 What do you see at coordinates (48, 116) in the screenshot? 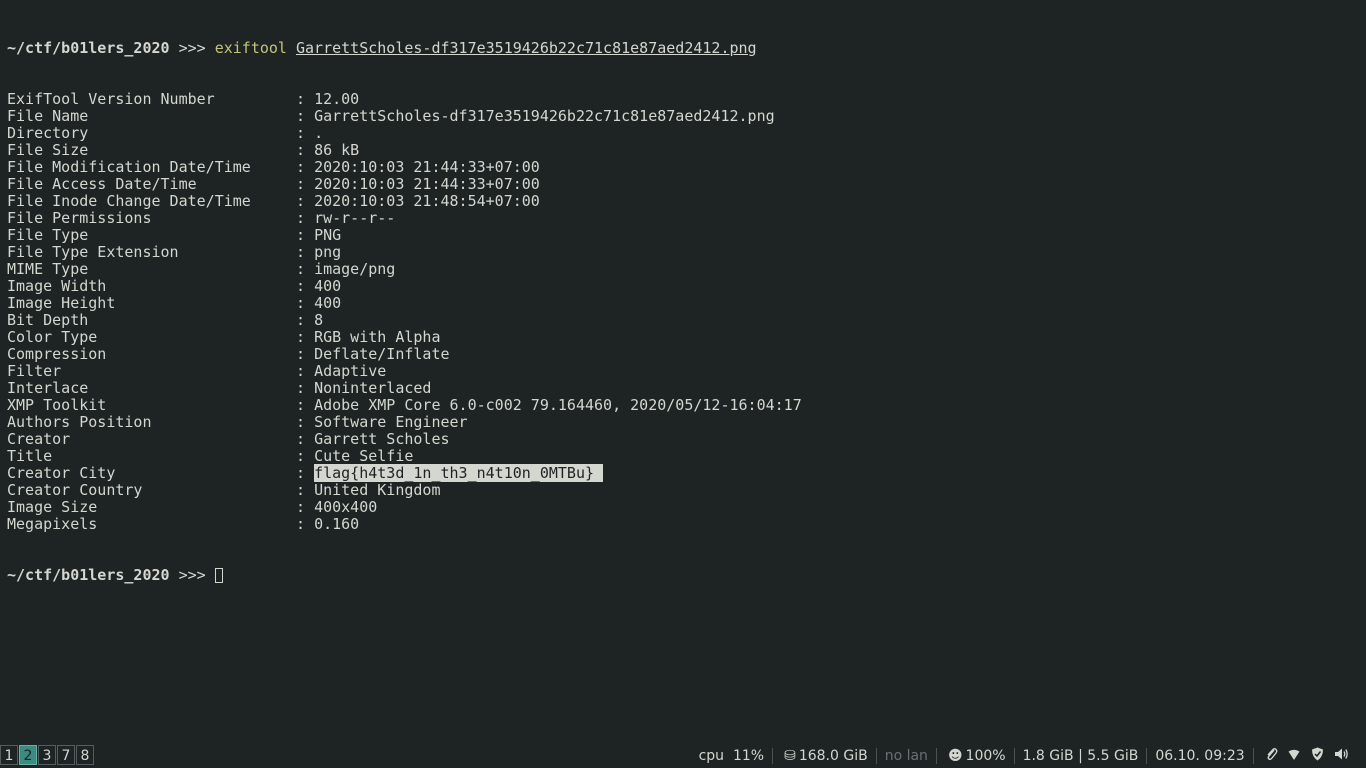
I see `exif-key: File Name` at bounding box center [48, 116].